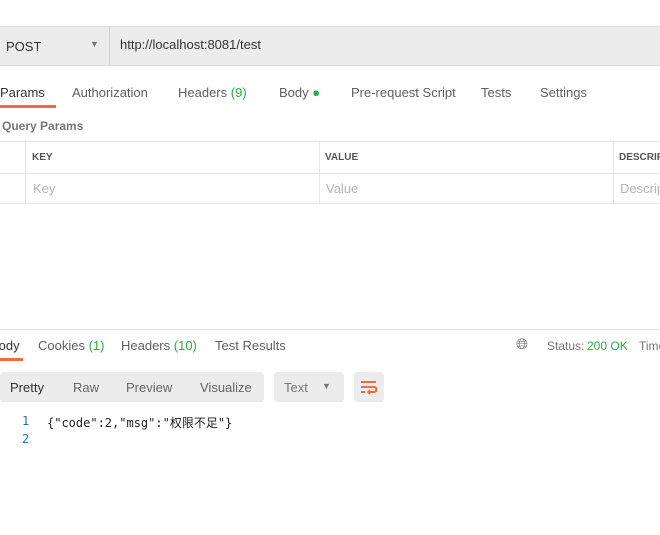 The width and height of the screenshot is (660, 535). I want to click on tab-headers: Headers (9), so click(212, 92).